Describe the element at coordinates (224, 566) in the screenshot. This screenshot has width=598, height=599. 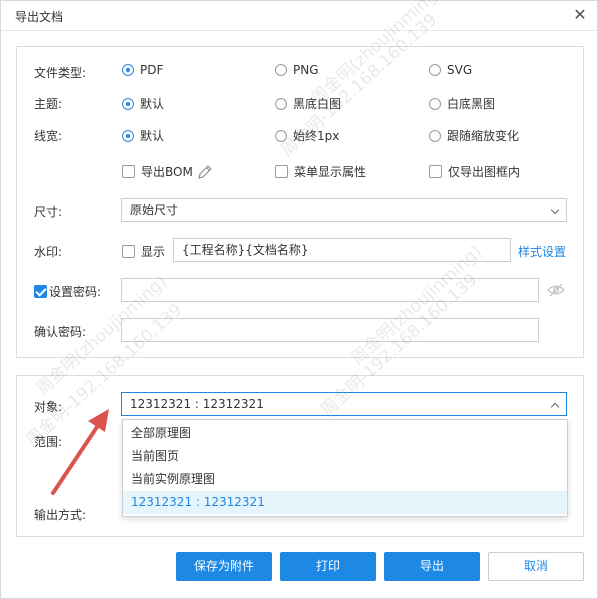
I see `save-as-attachment-button: 保存为附件` at that location.